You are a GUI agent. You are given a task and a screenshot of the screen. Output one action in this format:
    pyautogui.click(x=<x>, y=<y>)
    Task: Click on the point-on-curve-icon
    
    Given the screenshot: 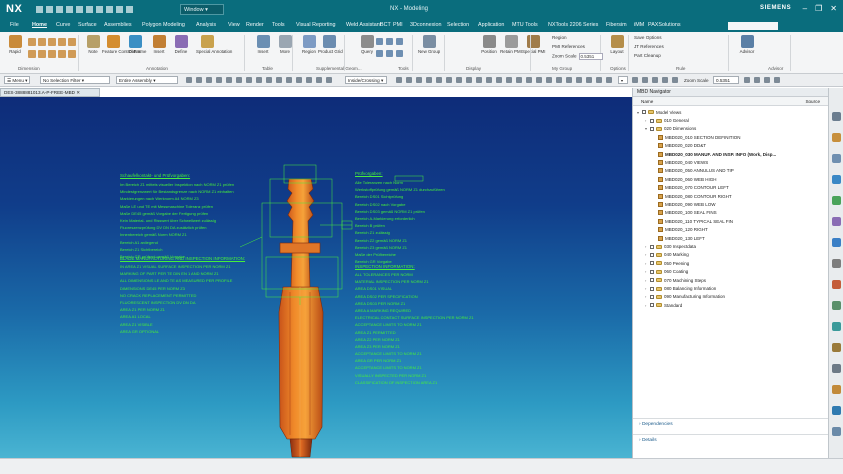 What is the action you would take?
    pyautogui.click(x=469, y=80)
    